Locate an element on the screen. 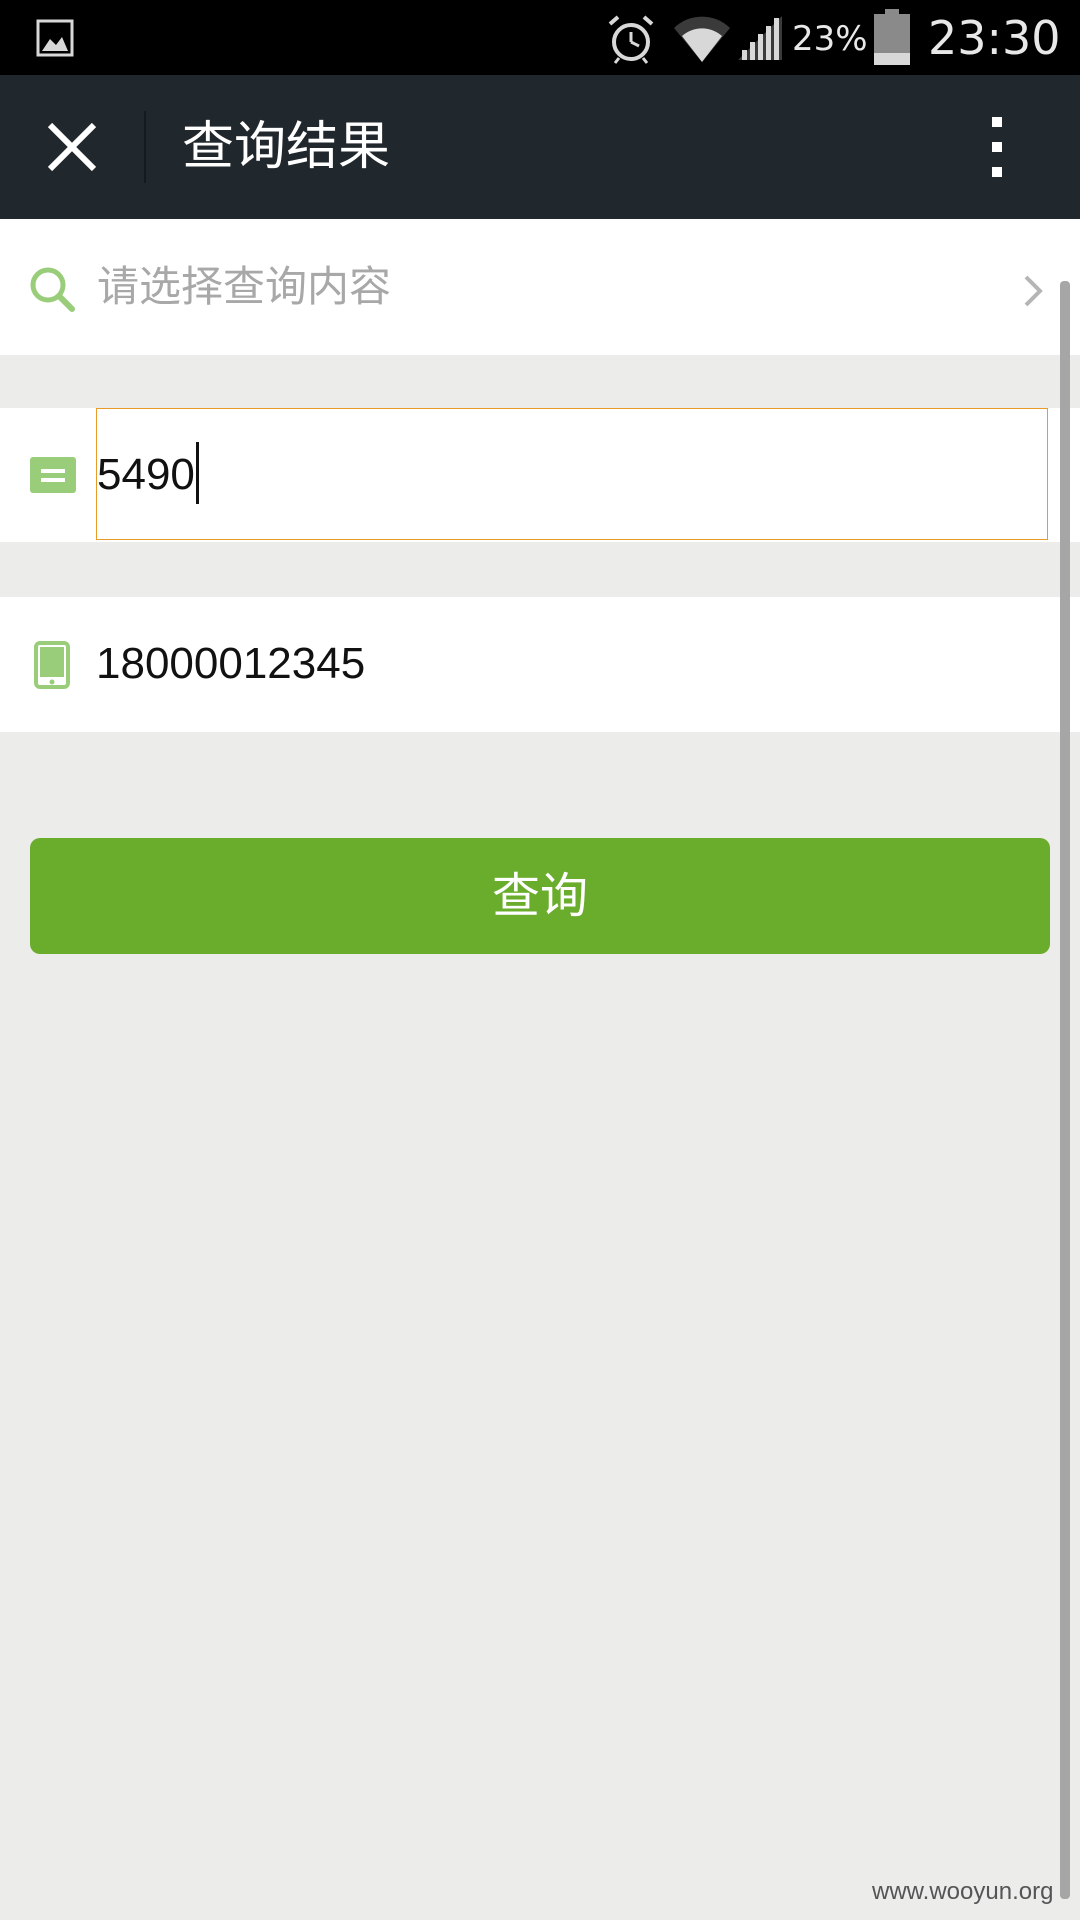  query-type-placeholder: 请选择查询内容 is located at coordinates (244, 286).